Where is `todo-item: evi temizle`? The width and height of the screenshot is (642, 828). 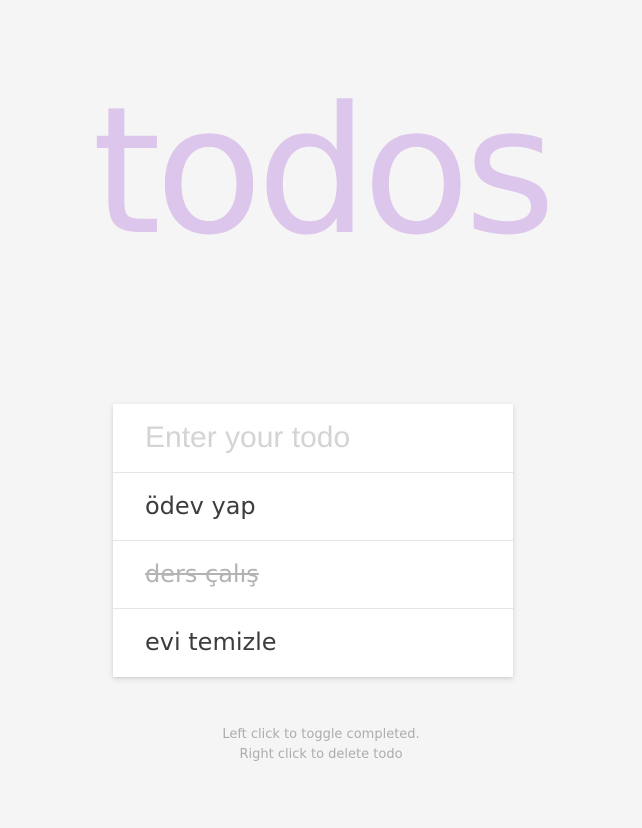
todo-item: evi temizle is located at coordinates (313, 643).